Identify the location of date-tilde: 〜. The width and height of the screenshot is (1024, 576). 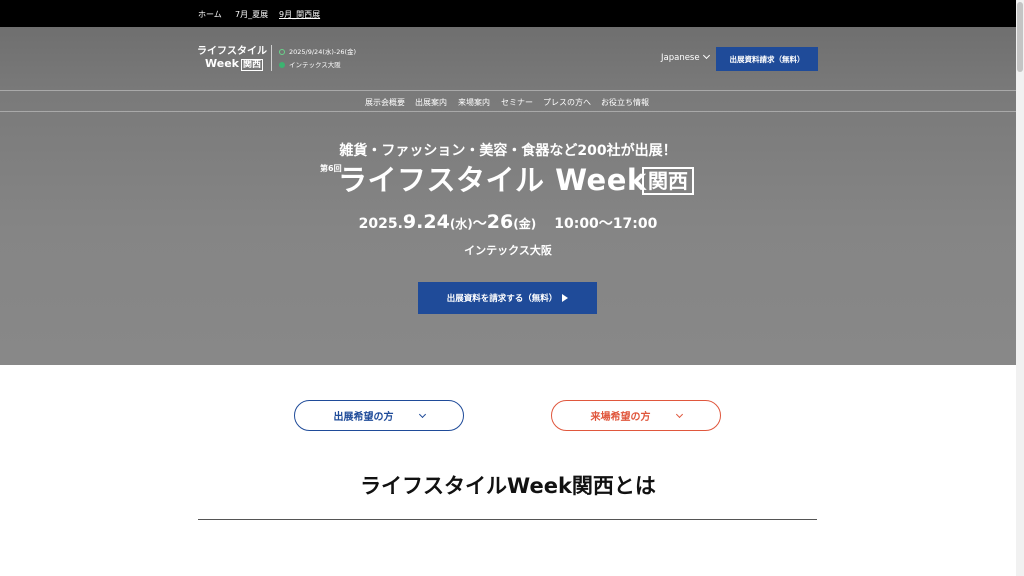
(479, 224).